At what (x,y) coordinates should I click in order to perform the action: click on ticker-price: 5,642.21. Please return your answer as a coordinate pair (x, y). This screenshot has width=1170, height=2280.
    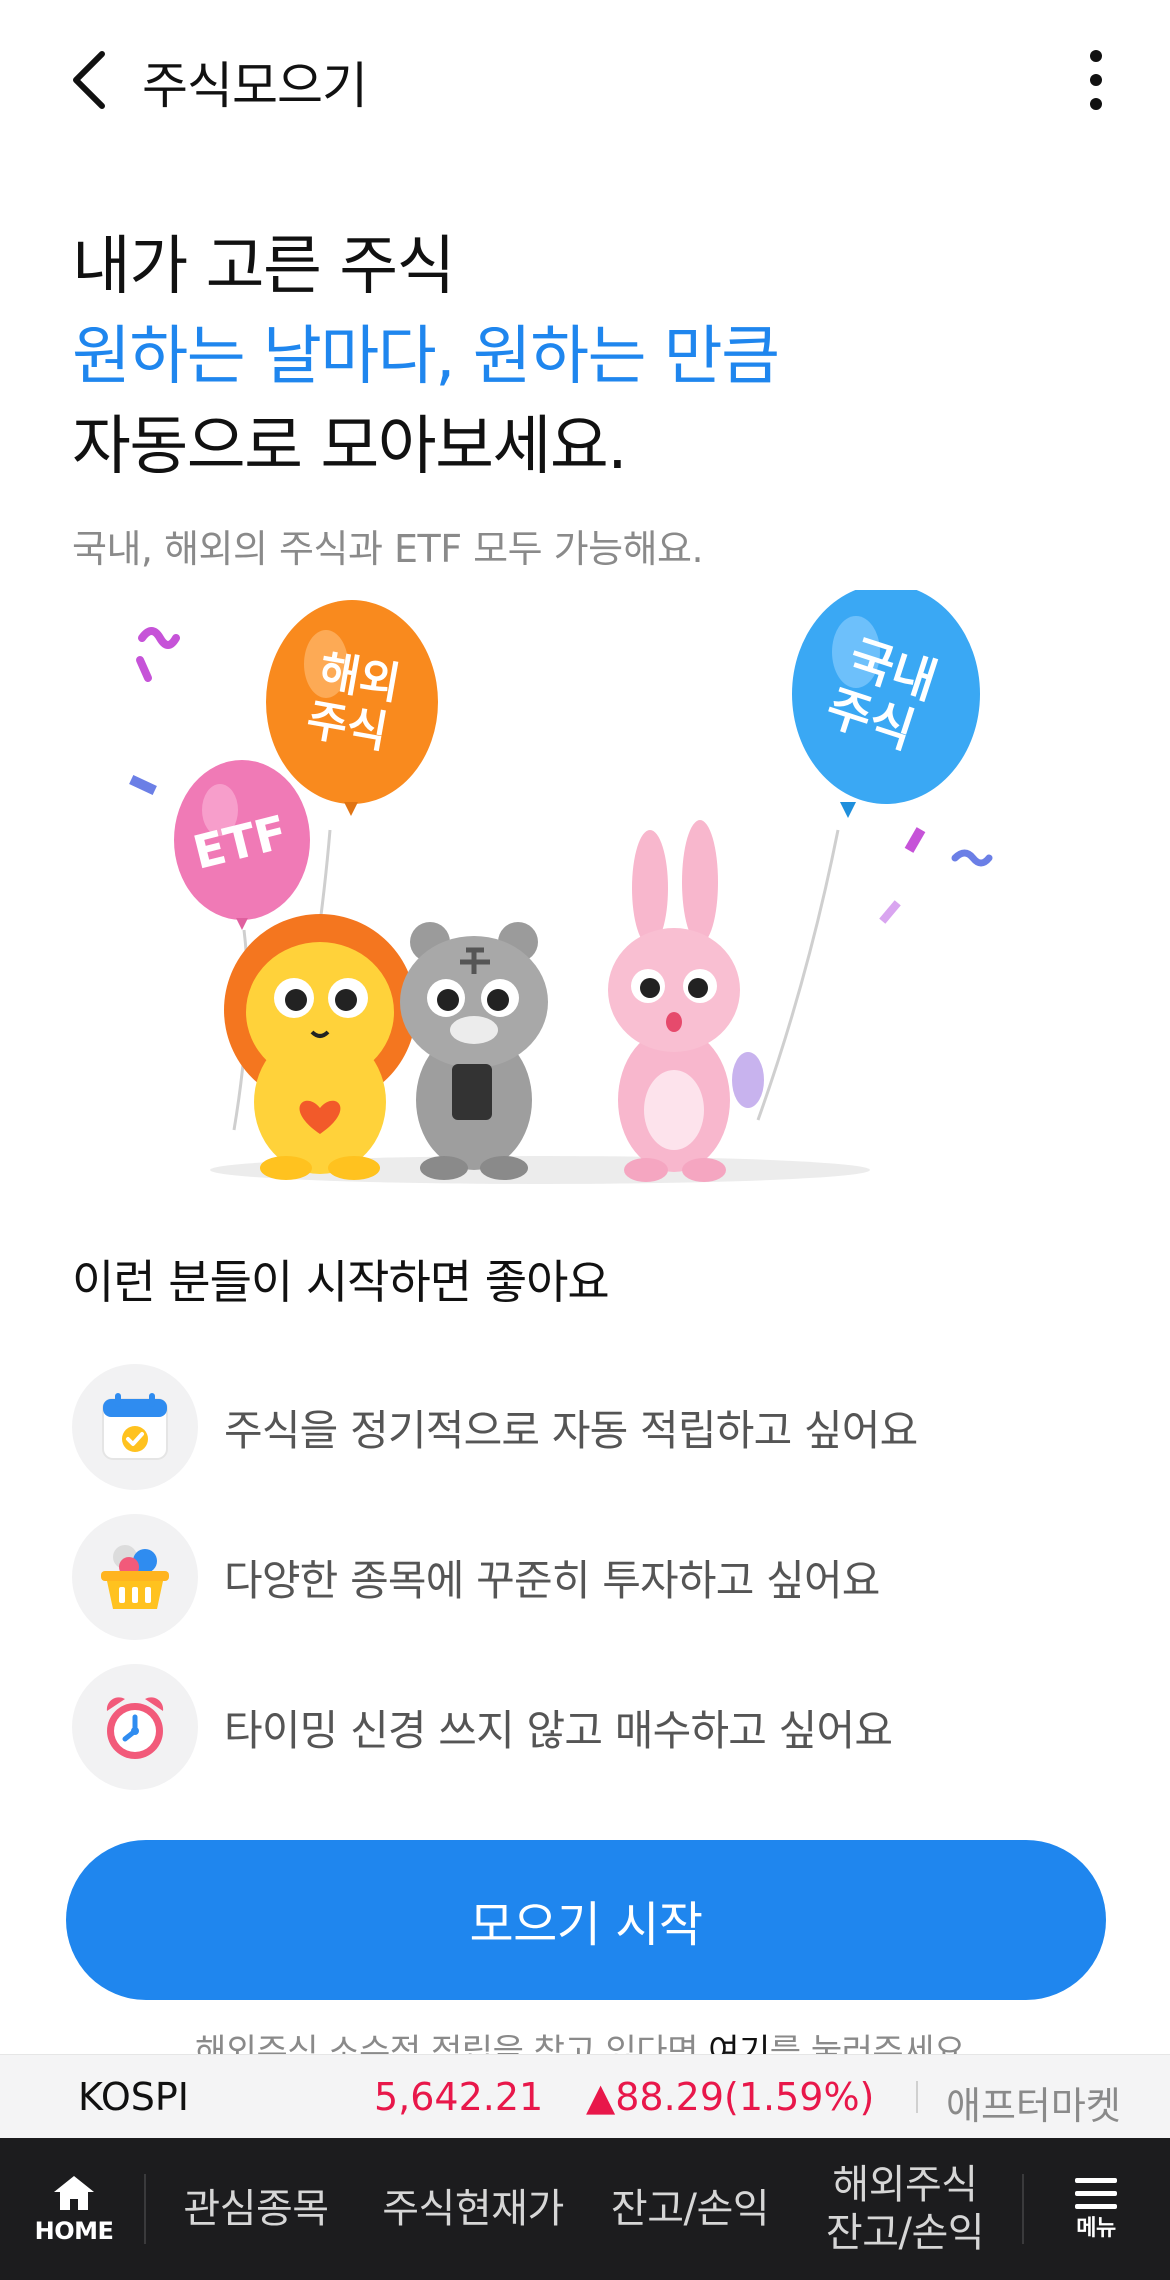
    Looking at the image, I should click on (459, 2097).